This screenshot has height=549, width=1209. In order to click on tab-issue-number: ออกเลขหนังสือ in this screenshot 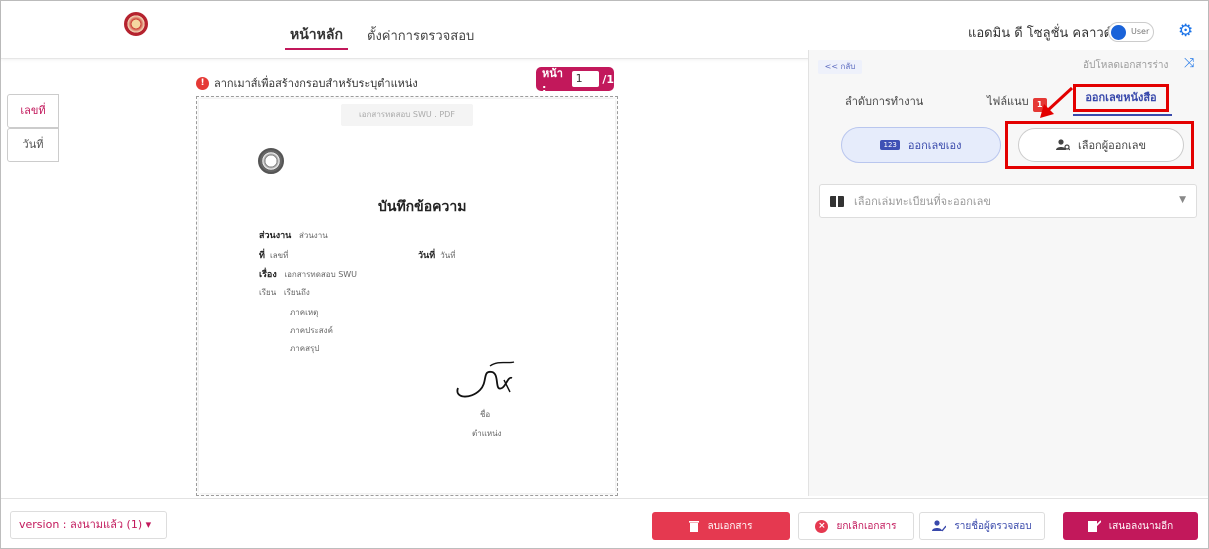, I will do `click(1121, 98)`.